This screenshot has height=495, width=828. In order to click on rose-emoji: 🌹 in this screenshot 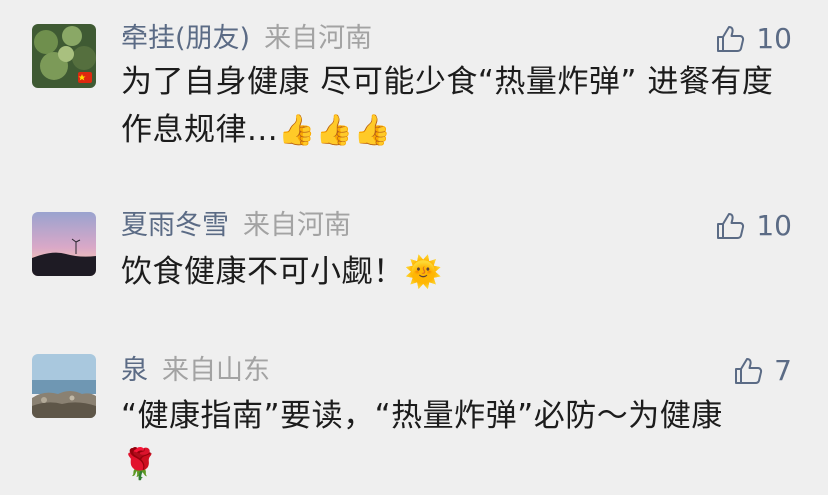, I will do `click(140, 464)`.